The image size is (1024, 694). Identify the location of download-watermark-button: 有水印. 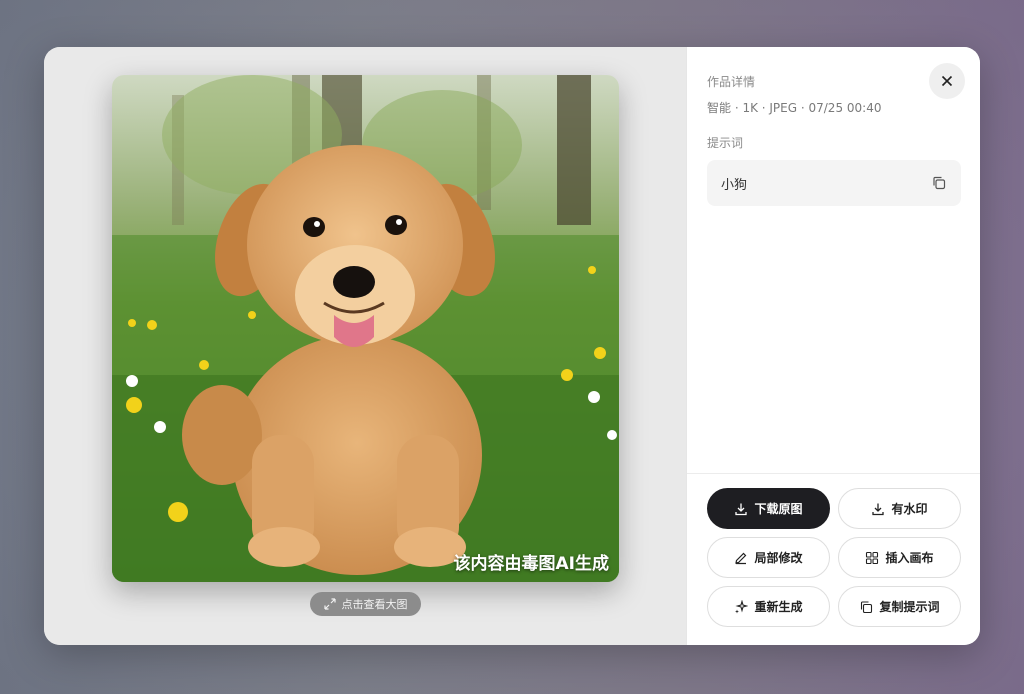
(899, 508).